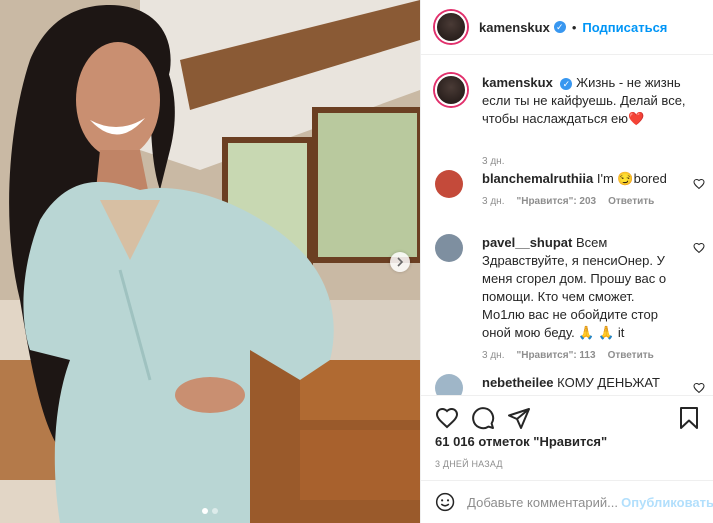 Image resolution: width=713 pixels, height=523 pixels. What do you see at coordinates (608, 382) in the screenshot?
I see `comment-text: КОМУ ДЕНЬЖАТ` at bounding box center [608, 382].